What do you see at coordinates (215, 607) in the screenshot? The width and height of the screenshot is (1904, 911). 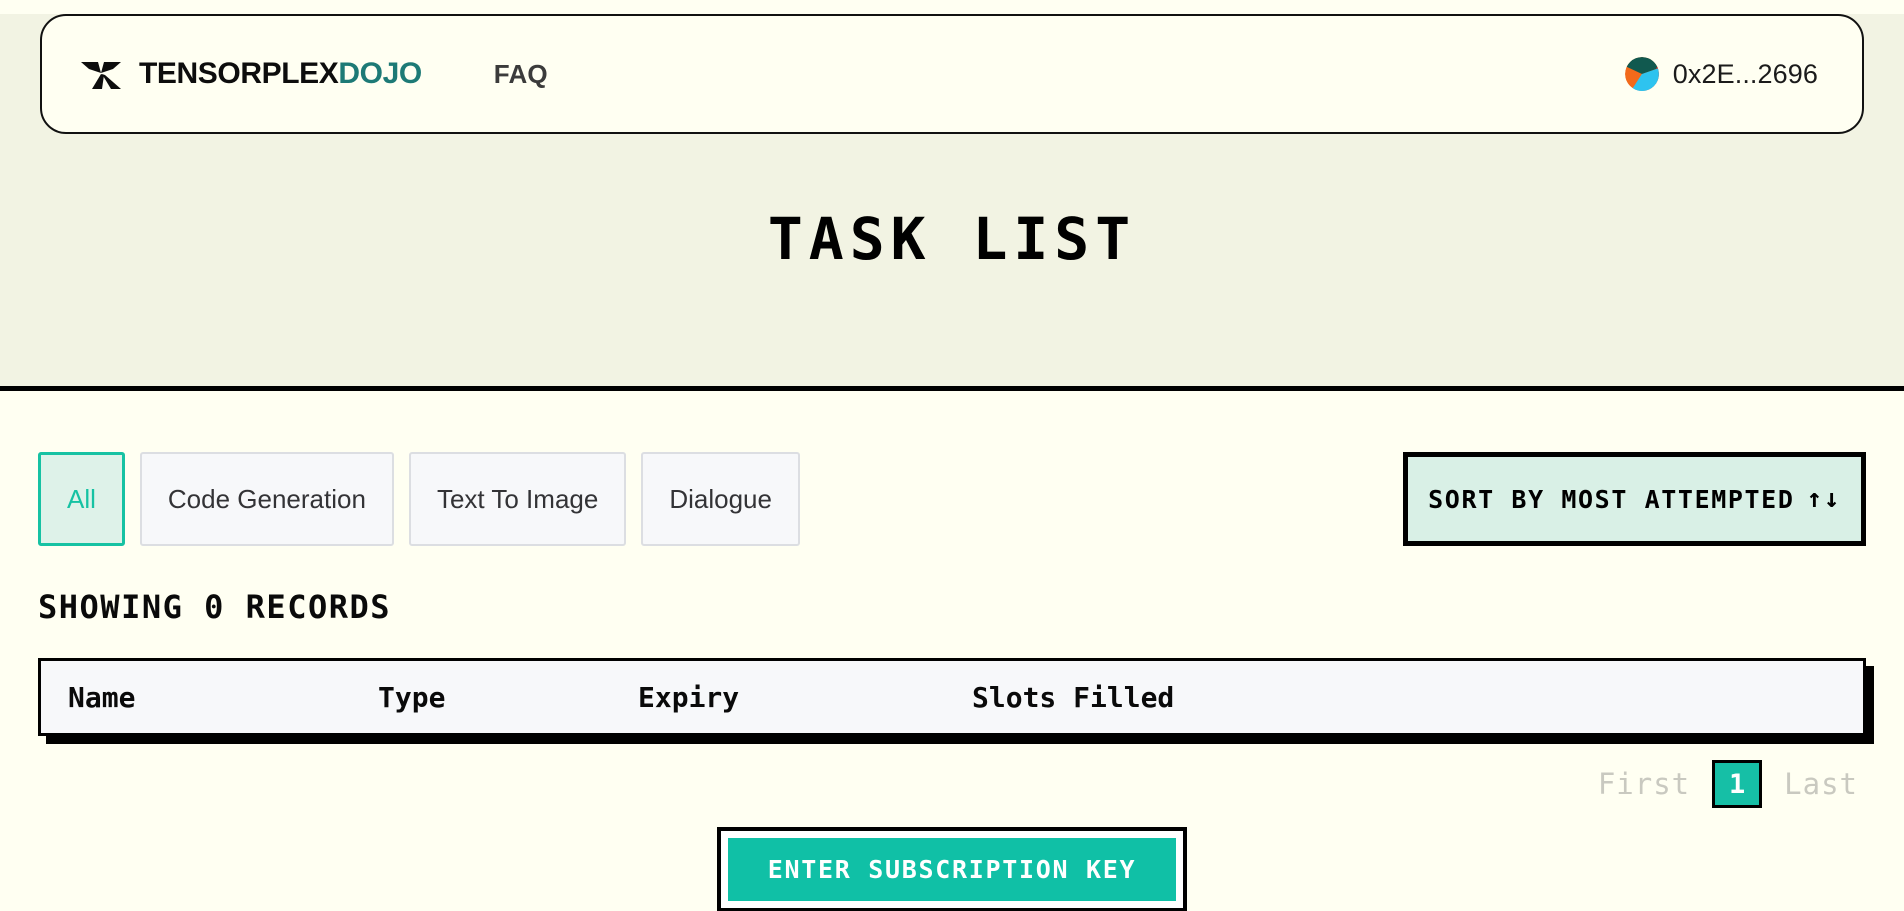 I see `records-count: SHOWING 0 RECORDS` at bounding box center [215, 607].